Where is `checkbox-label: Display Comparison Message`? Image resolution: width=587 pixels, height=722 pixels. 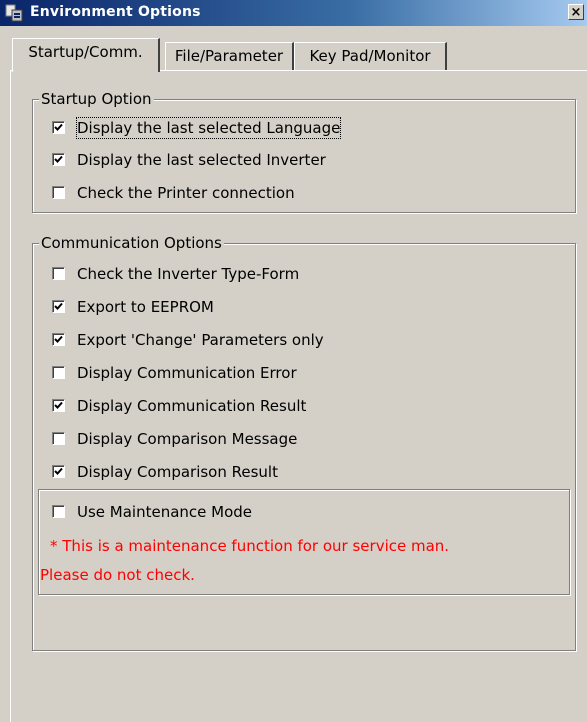
checkbox-label: Display Comparison Message is located at coordinates (187, 439).